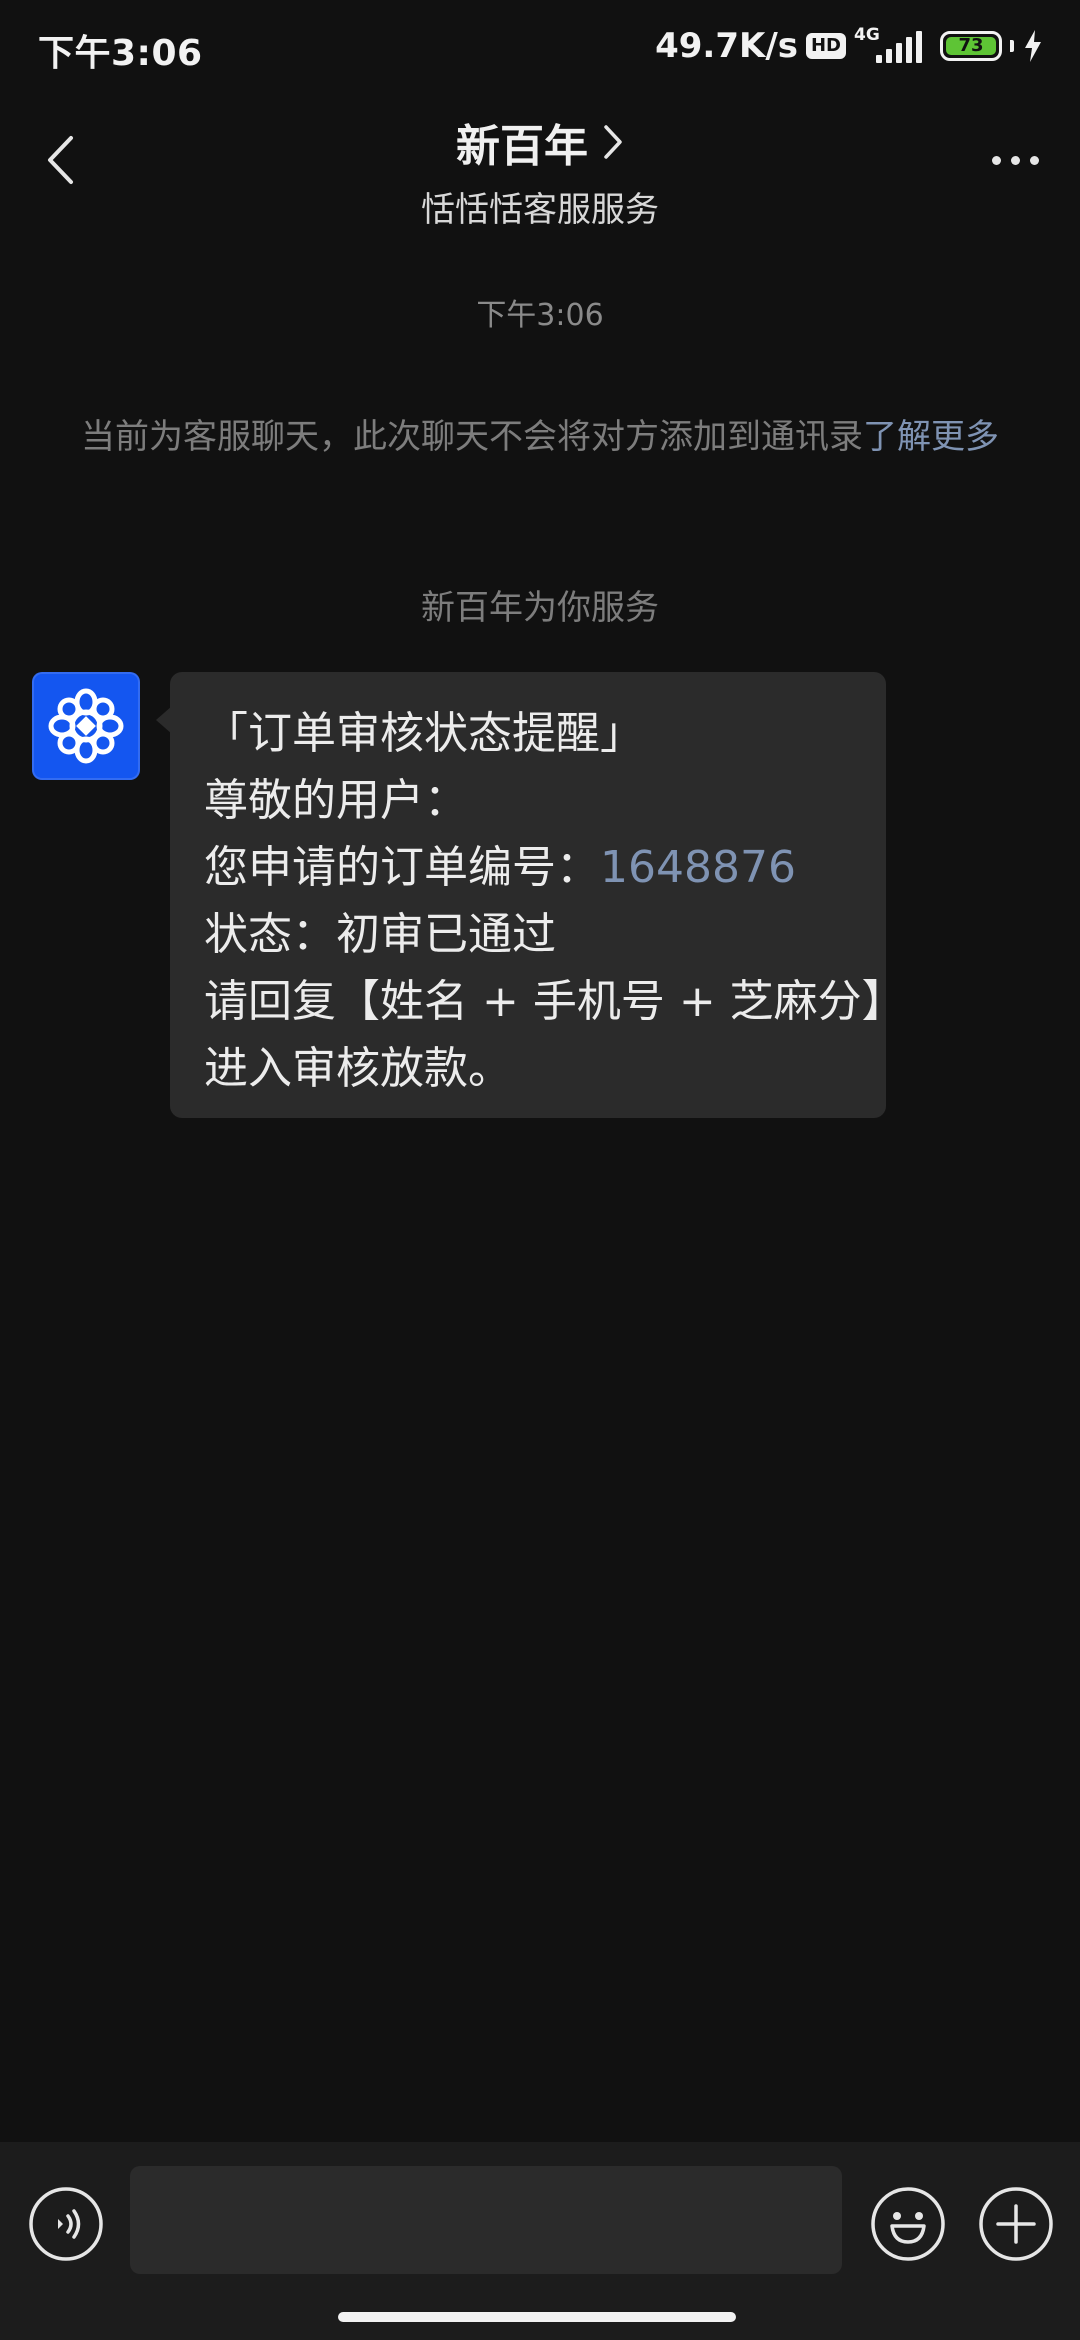 The height and width of the screenshot is (2340, 1080). I want to click on signal-icon: 4G, so click(888, 44).